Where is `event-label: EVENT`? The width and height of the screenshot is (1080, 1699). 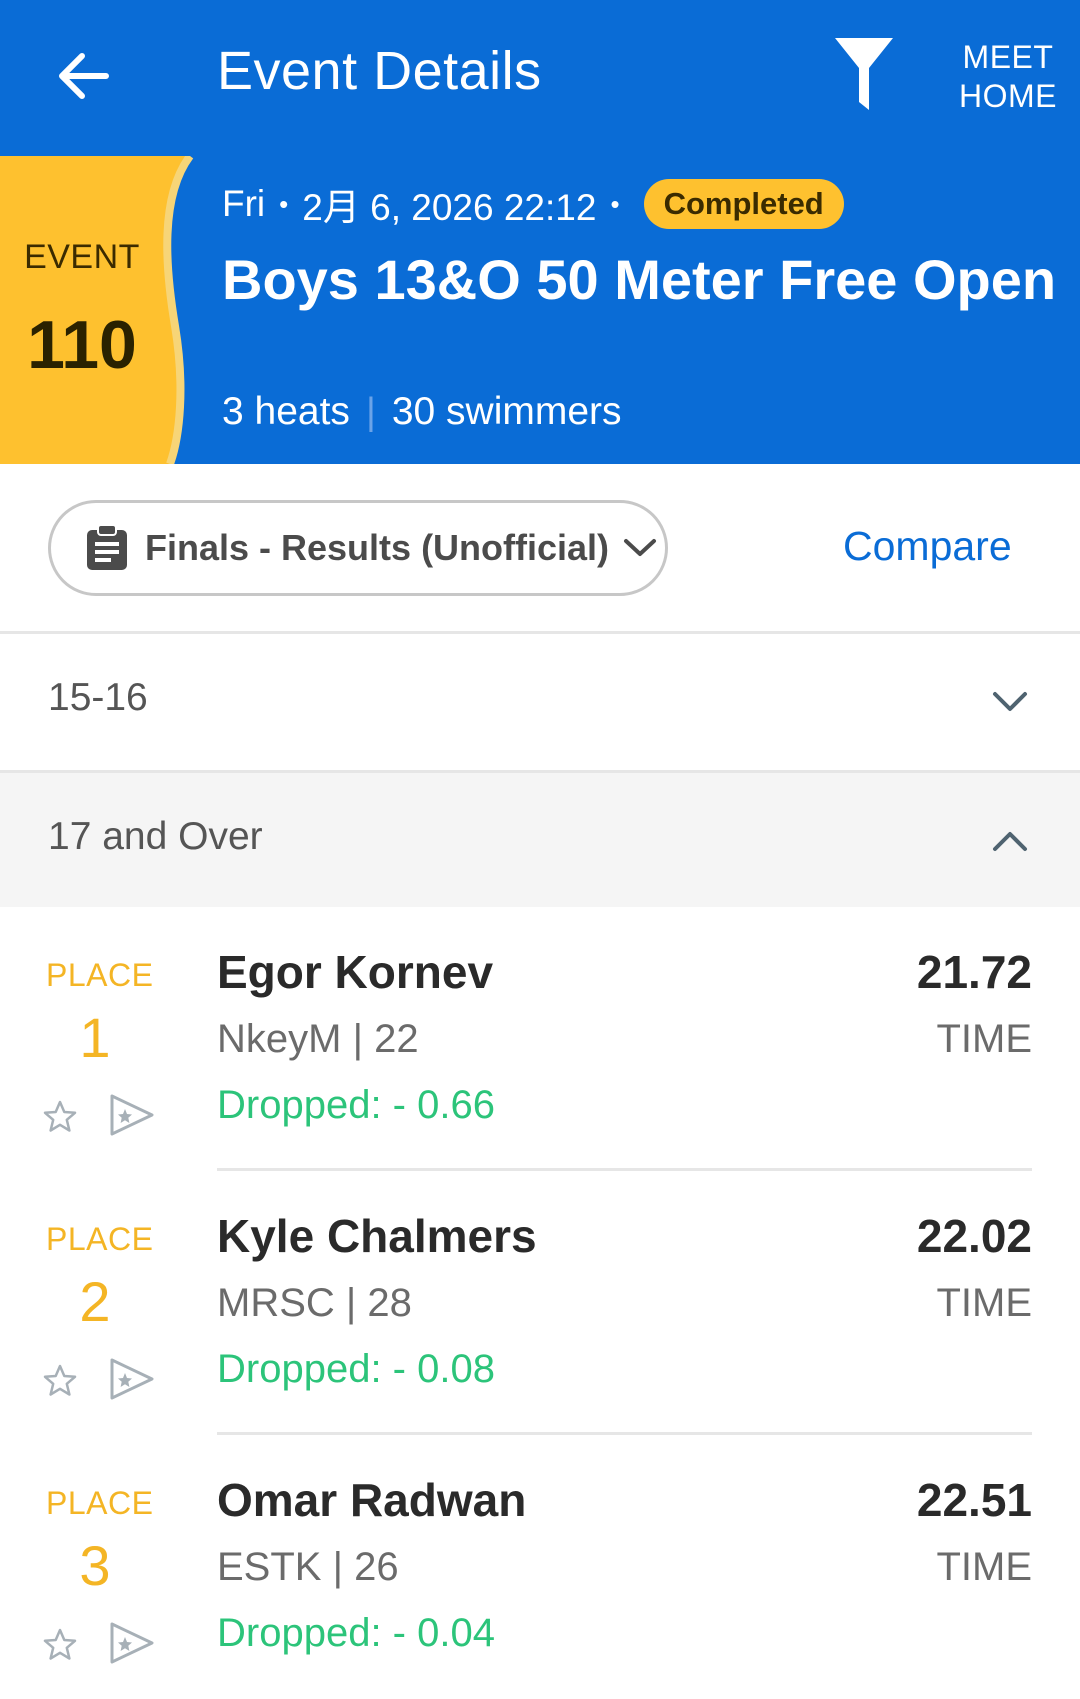
event-label: EVENT is located at coordinates (82, 257).